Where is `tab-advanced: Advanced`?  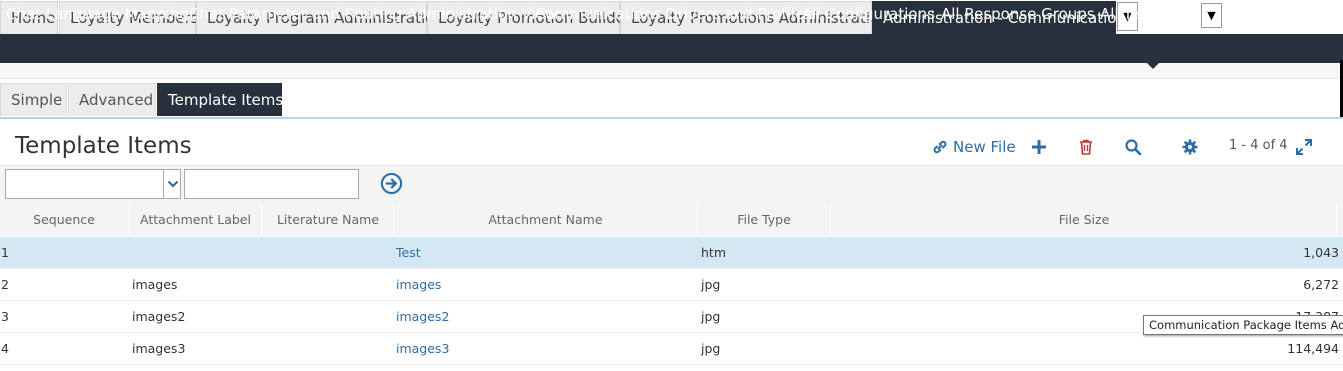
tab-advanced: Advanced is located at coordinates (112, 99).